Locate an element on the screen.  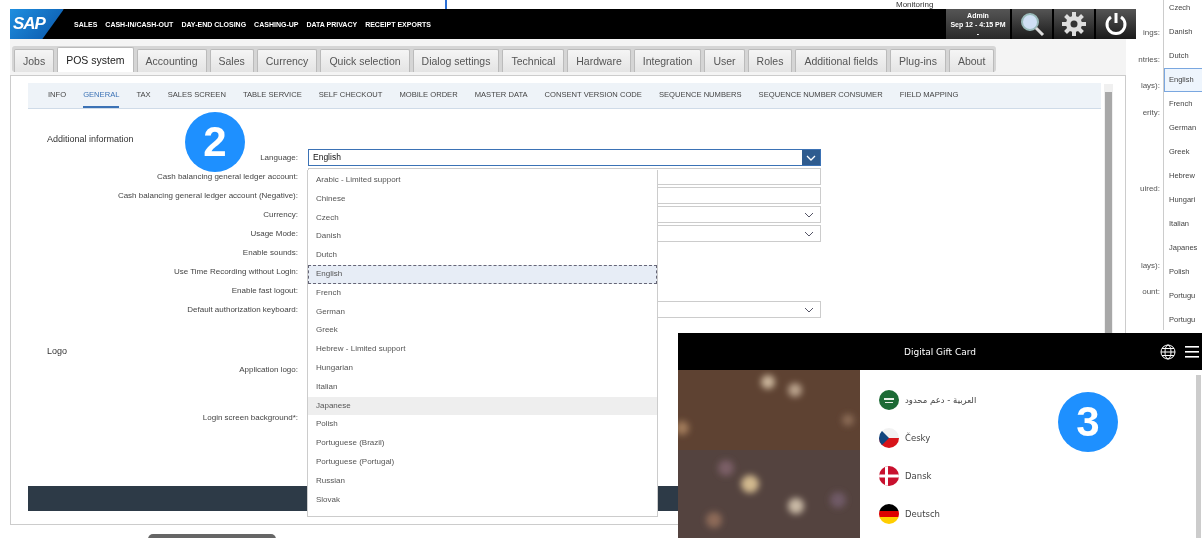
field-label: Login screen background*: is located at coordinates (249, 418).